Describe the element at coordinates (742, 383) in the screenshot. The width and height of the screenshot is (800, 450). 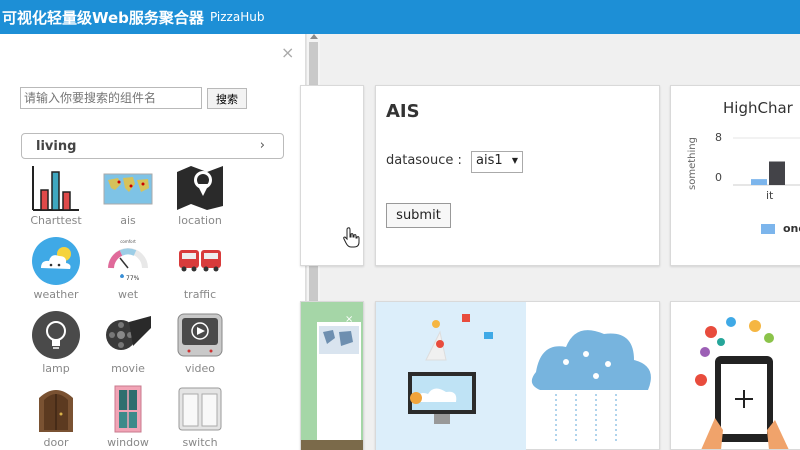
I see `app-illustration-image` at that location.